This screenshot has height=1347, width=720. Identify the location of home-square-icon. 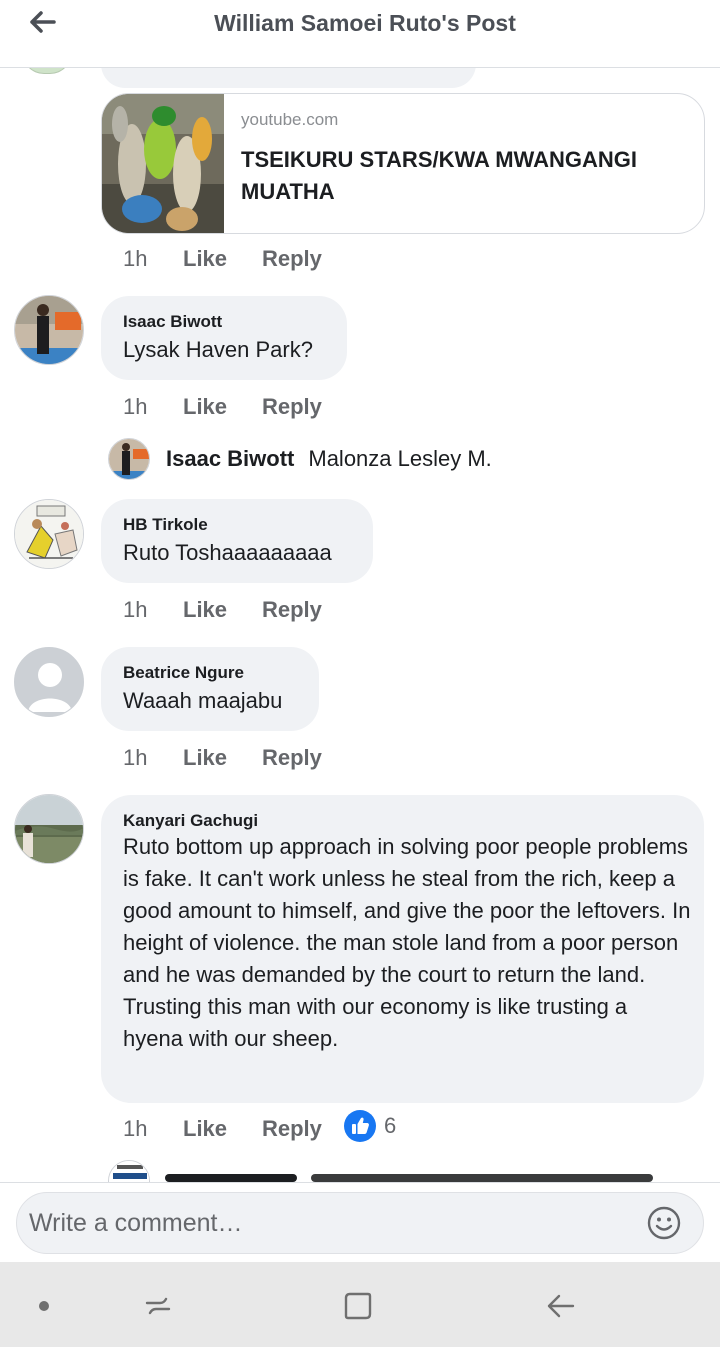
(358, 1306).